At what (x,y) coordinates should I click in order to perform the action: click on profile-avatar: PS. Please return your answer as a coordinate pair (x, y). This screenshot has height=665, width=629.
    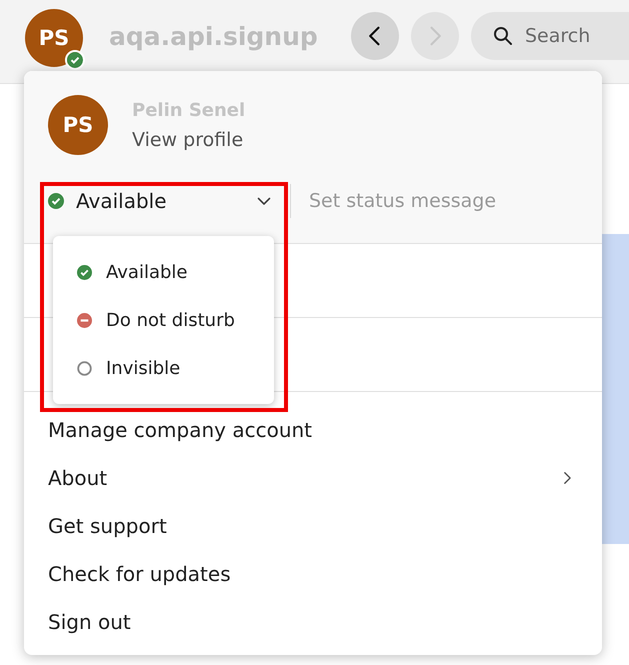
    Looking at the image, I should click on (78, 125).